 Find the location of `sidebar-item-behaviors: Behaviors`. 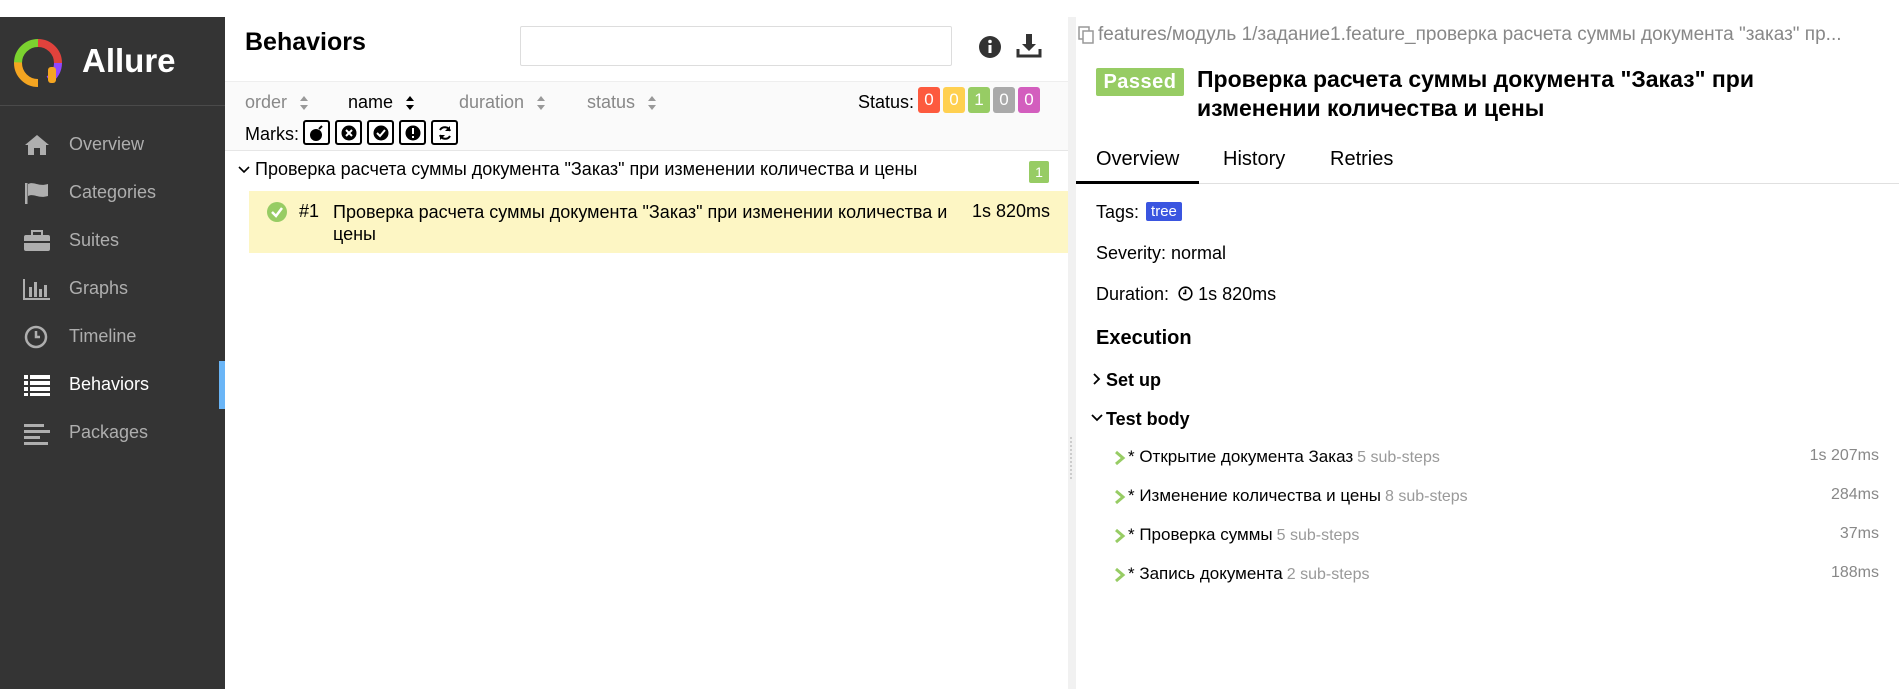

sidebar-item-behaviors: Behaviors is located at coordinates (112, 385).